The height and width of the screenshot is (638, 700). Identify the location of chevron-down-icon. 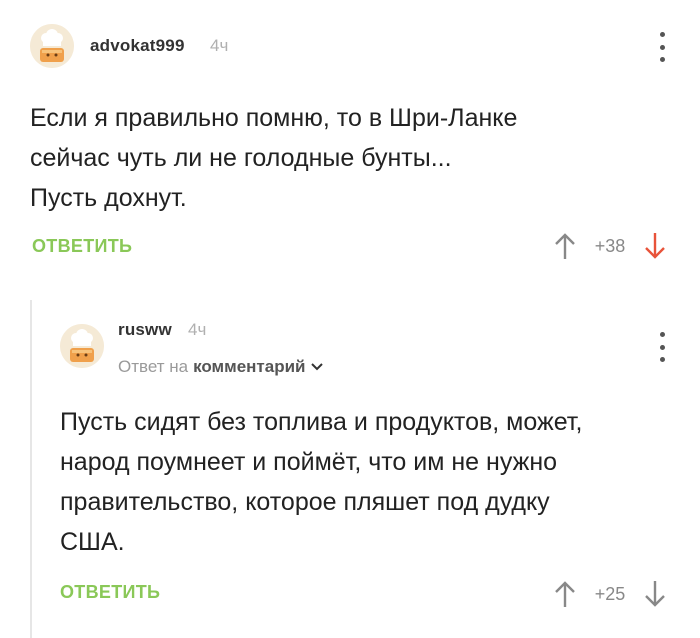
(317, 367).